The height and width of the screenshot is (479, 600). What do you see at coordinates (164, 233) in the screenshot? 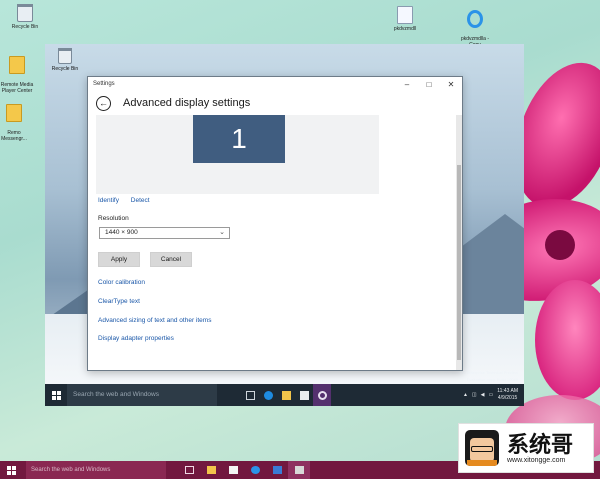
I see `resolution-dropdown: 1440 × 900 ⌄` at bounding box center [164, 233].